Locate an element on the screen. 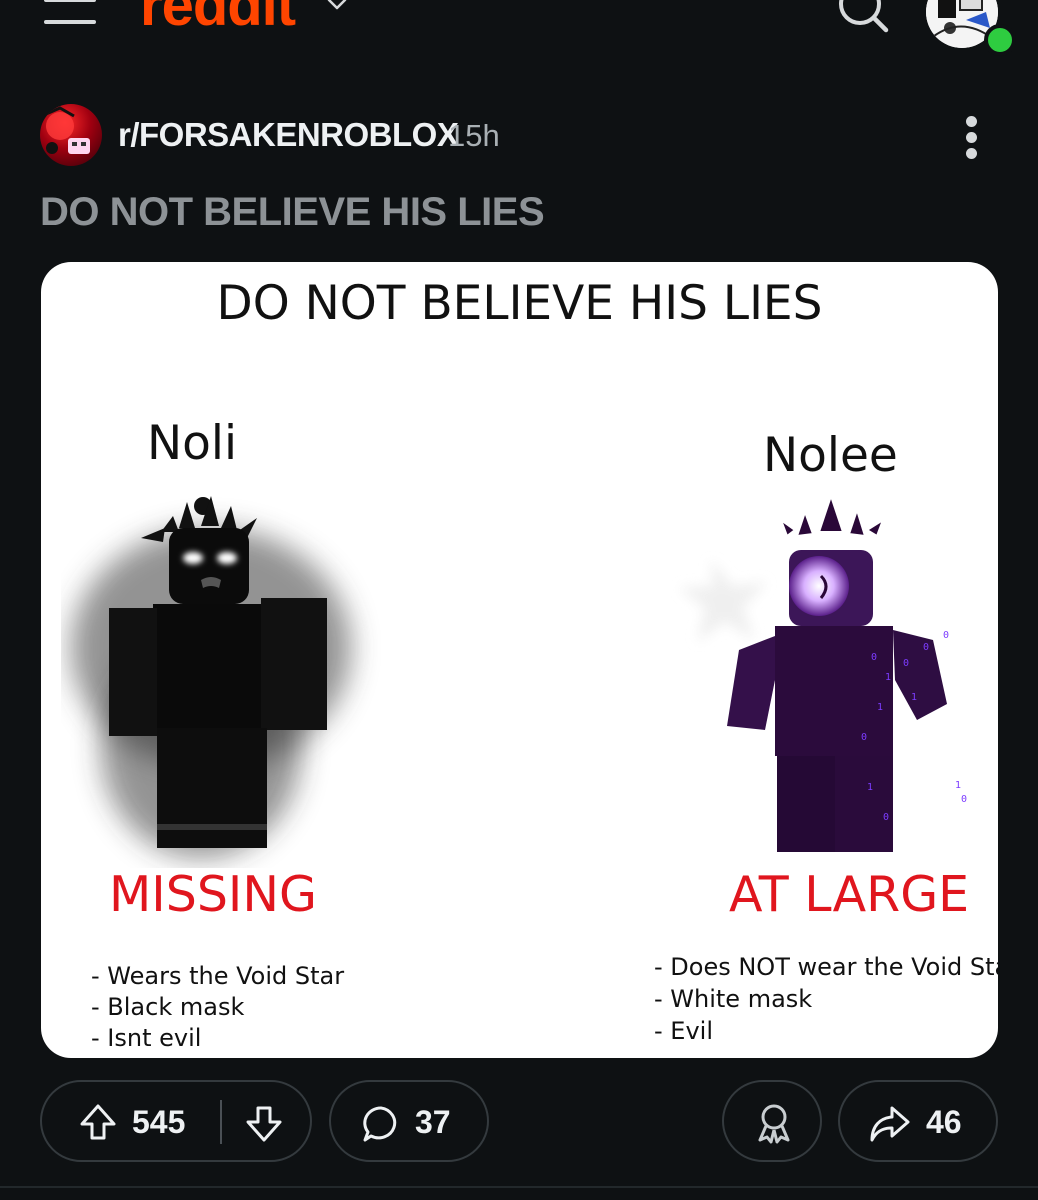 This screenshot has width=1038, height=1200. share-icon is located at coordinates (890, 1124).